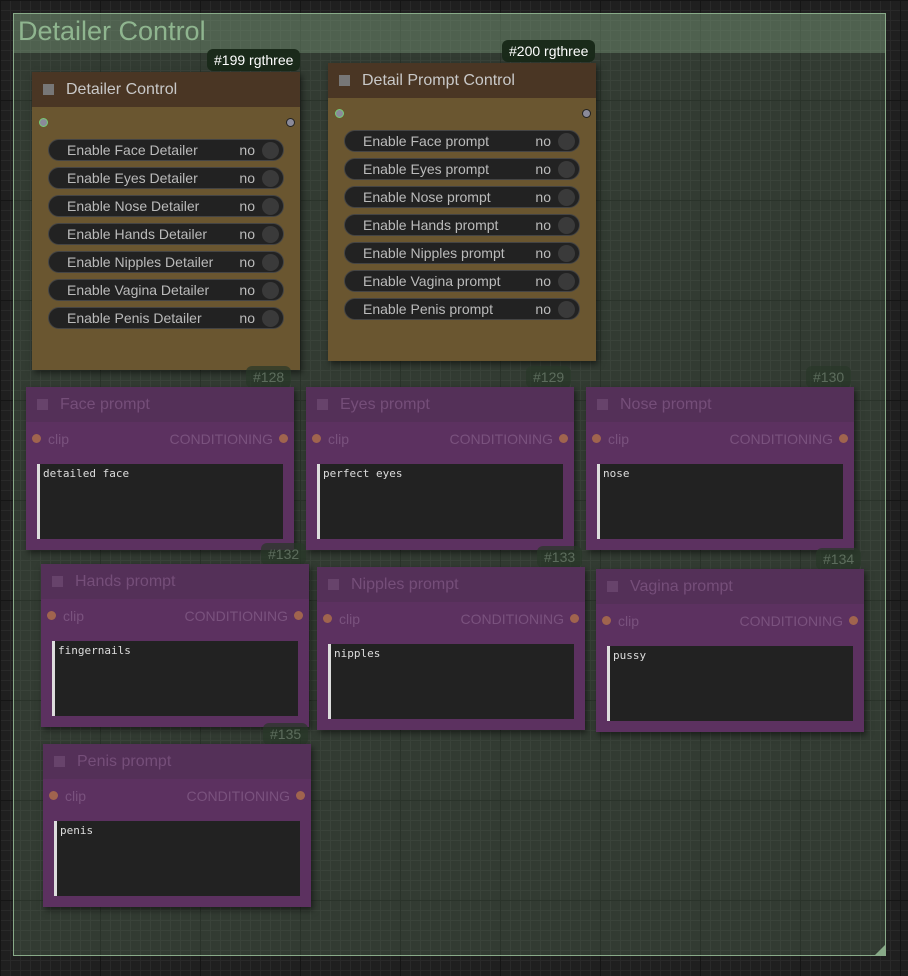  What do you see at coordinates (175, 581) in the screenshot?
I see `node-title-bar: Hands prompt` at bounding box center [175, 581].